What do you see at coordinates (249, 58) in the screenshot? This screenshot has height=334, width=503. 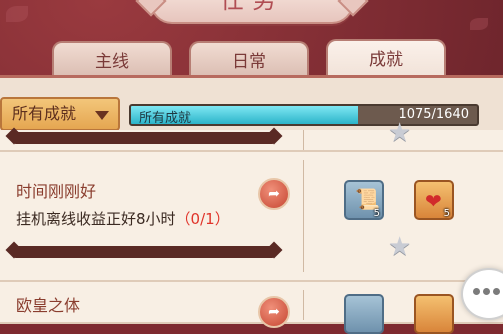 I see `tab-daily: 日常` at bounding box center [249, 58].